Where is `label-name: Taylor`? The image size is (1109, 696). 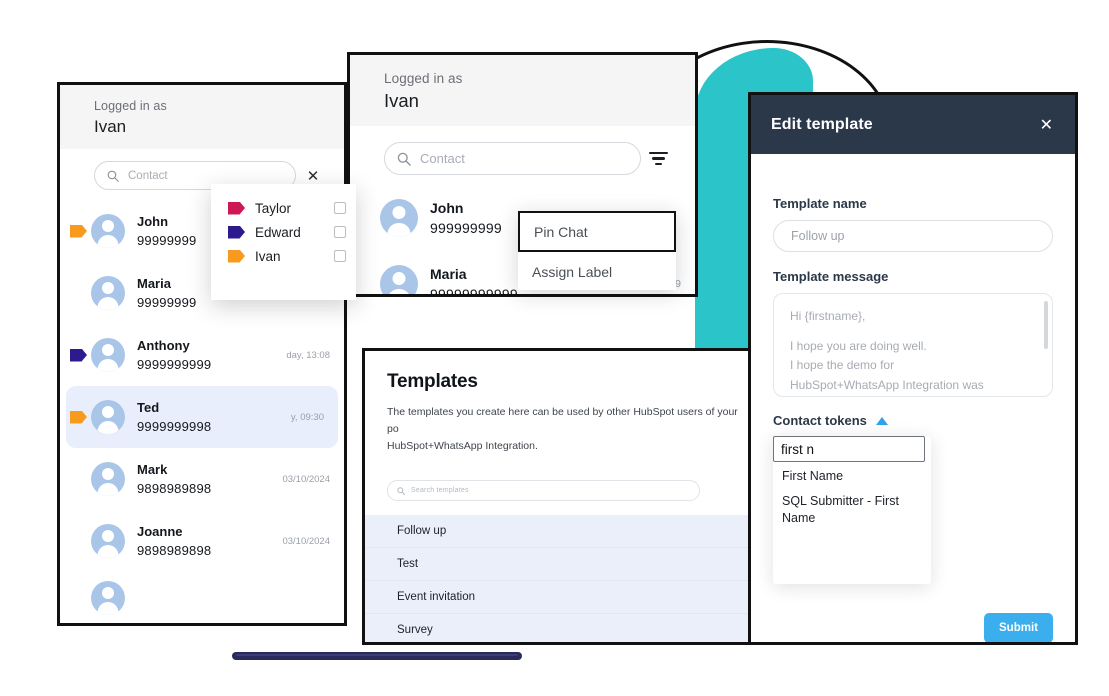 label-name: Taylor is located at coordinates (273, 208).